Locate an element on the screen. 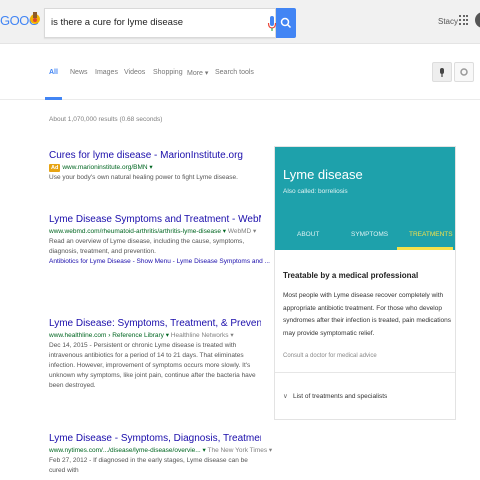 This screenshot has height=480, width=480. kp-tab-about: ABOUT is located at coordinates (308, 234).